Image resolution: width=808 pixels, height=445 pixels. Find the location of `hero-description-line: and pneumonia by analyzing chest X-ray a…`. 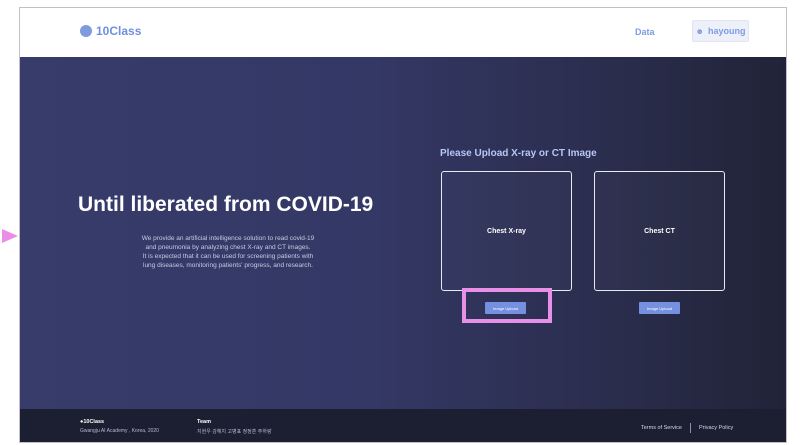

hero-description-line: and pneumonia by analyzing chest X-ray a… is located at coordinates (228, 247).